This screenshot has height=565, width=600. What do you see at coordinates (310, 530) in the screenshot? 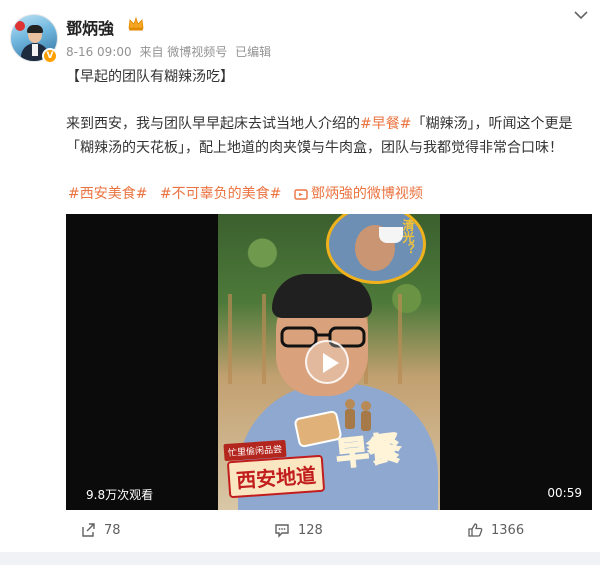
I see `comment-count: 128` at bounding box center [310, 530].